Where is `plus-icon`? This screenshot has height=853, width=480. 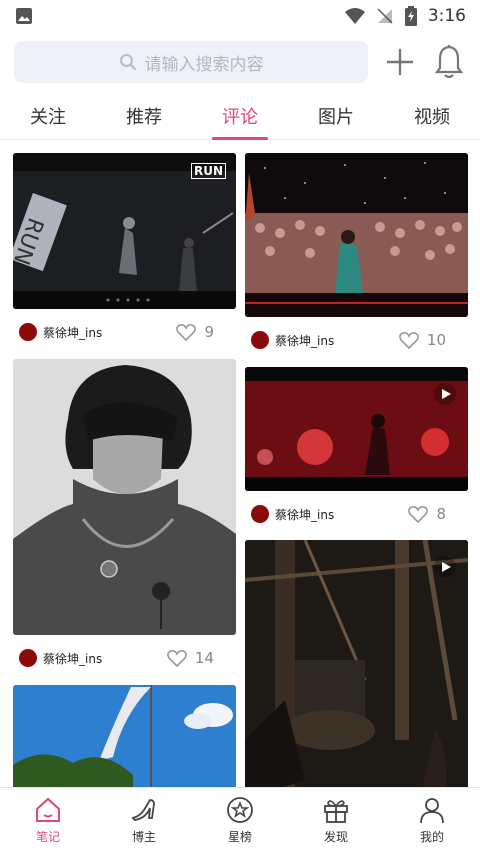 plus-icon is located at coordinates (399, 62).